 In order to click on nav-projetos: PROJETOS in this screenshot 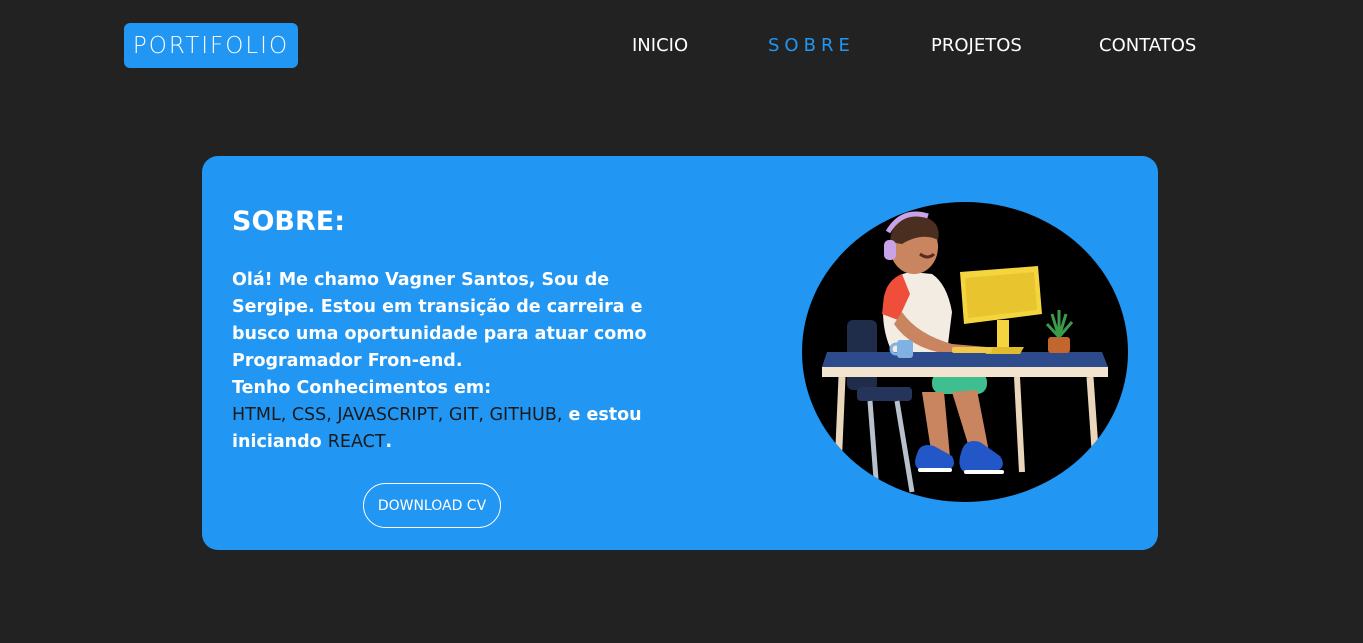, I will do `click(976, 46)`.